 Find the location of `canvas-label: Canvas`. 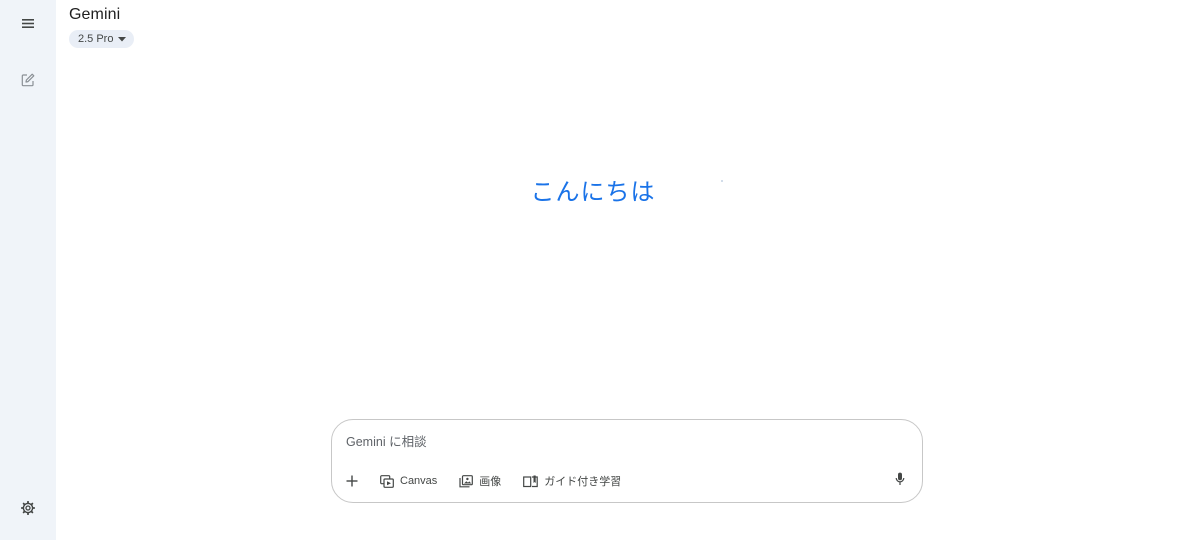

canvas-label: Canvas is located at coordinates (419, 481).